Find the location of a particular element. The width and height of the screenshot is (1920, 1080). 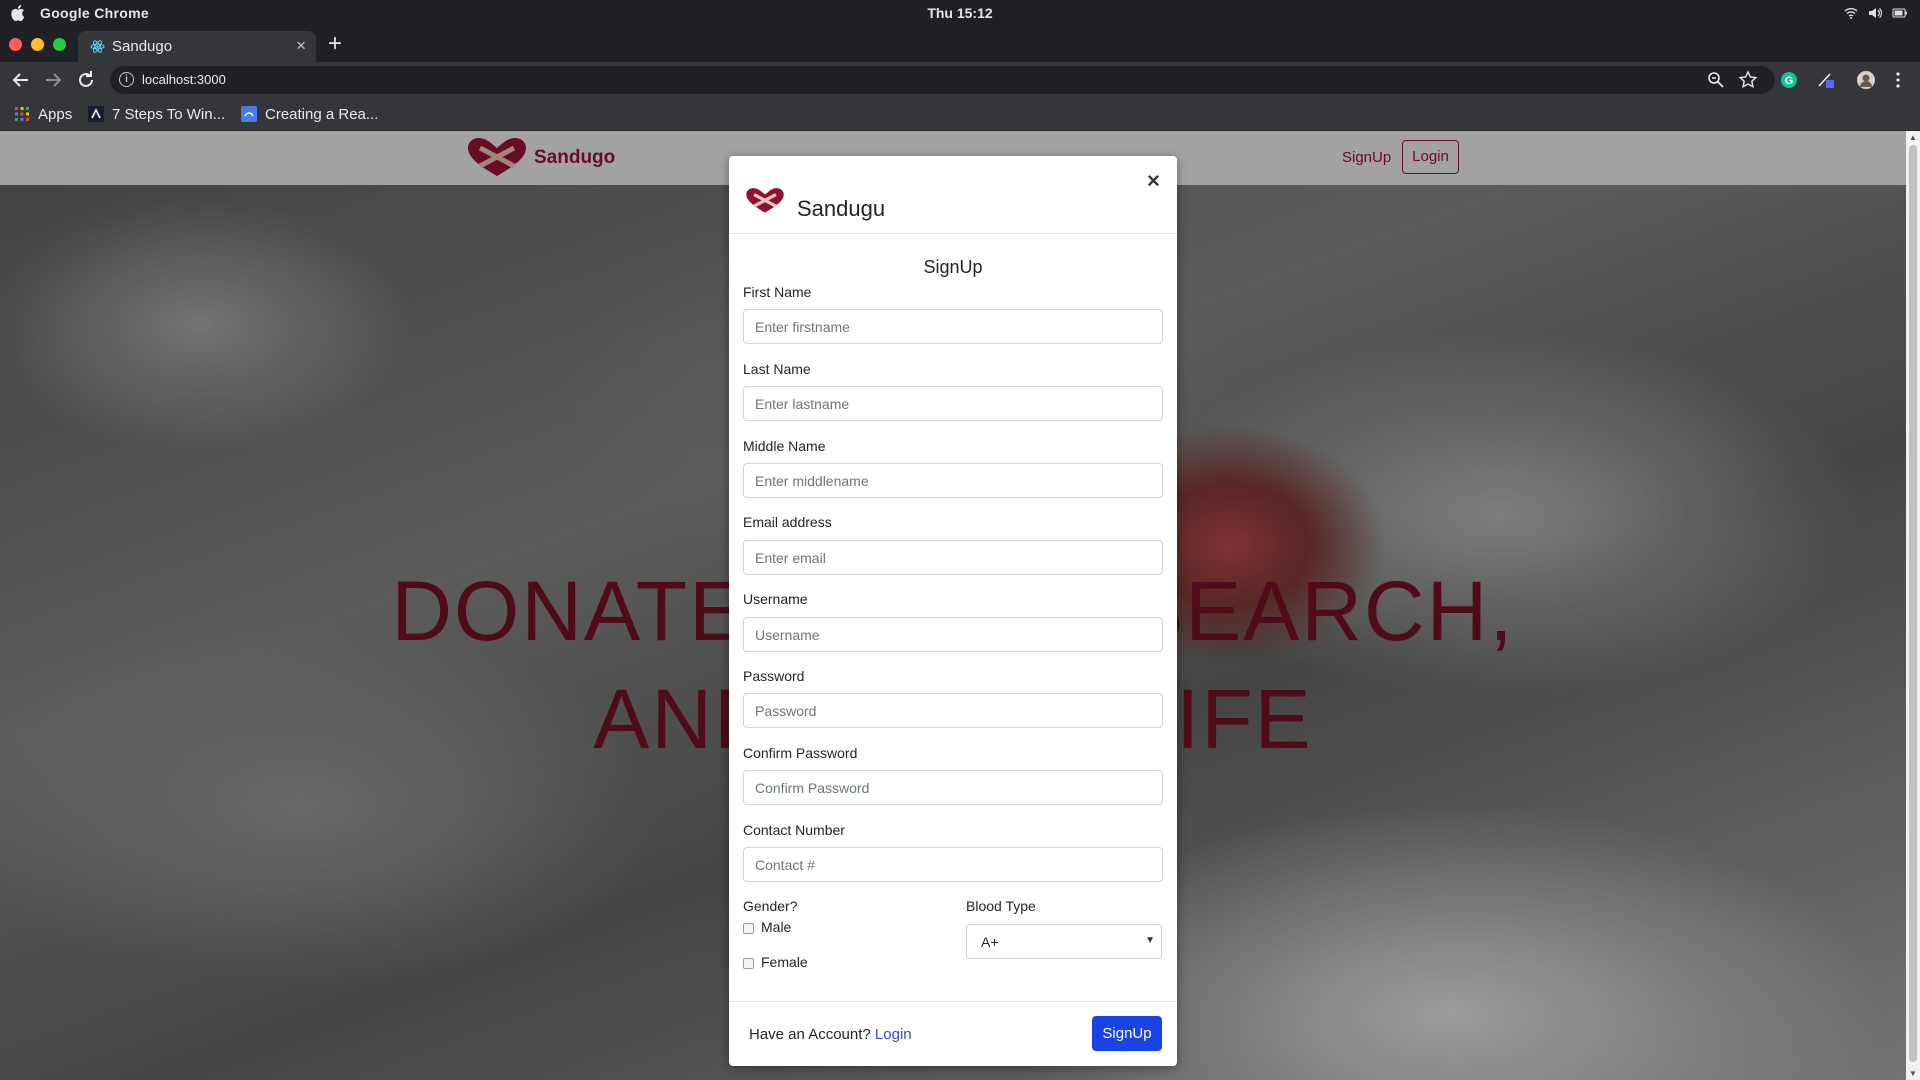

confirm-password-label: Confirm Password is located at coordinates (800, 753).